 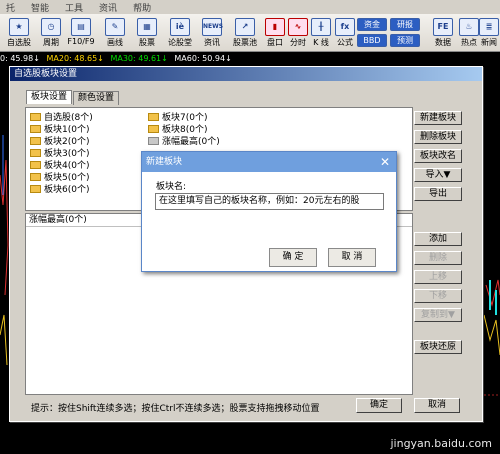 I want to click on delete-block-button: 删除板块, so click(x=438, y=137).